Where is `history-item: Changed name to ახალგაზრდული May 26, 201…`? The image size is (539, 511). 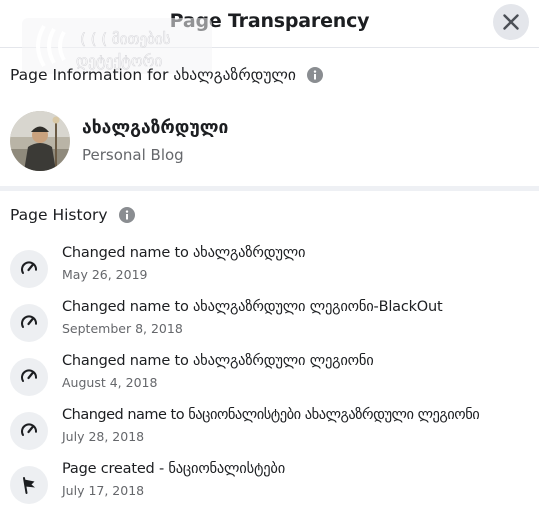
history-item: Changed name to ახალგაზრდული May 26, 201… is located at coordinates (269, 270).